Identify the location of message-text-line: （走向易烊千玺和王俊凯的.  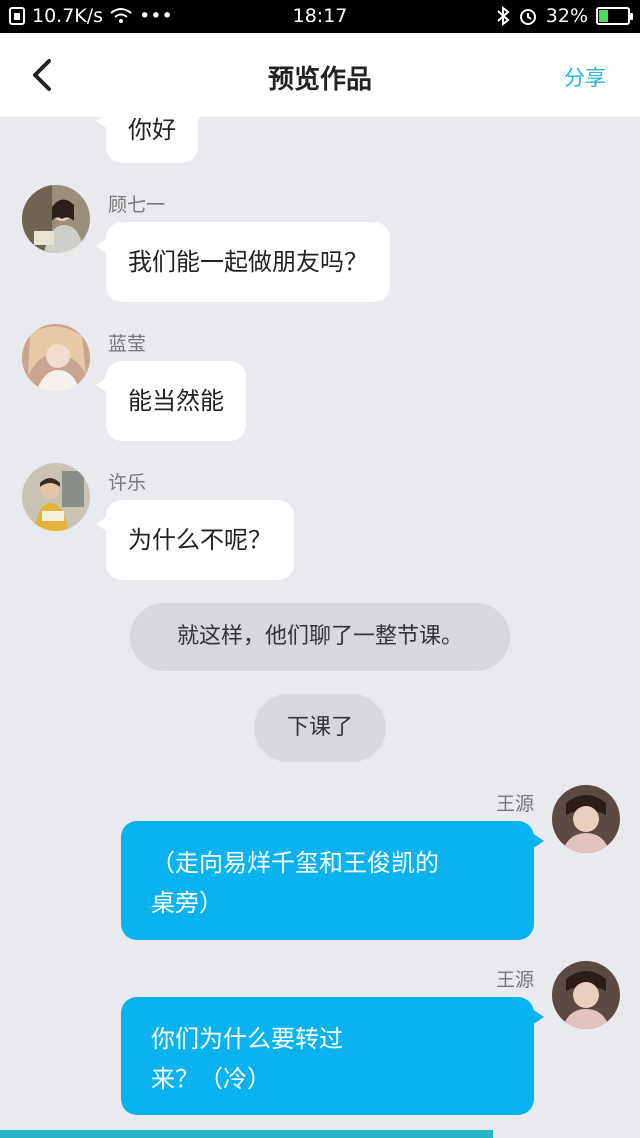
(295, 863).